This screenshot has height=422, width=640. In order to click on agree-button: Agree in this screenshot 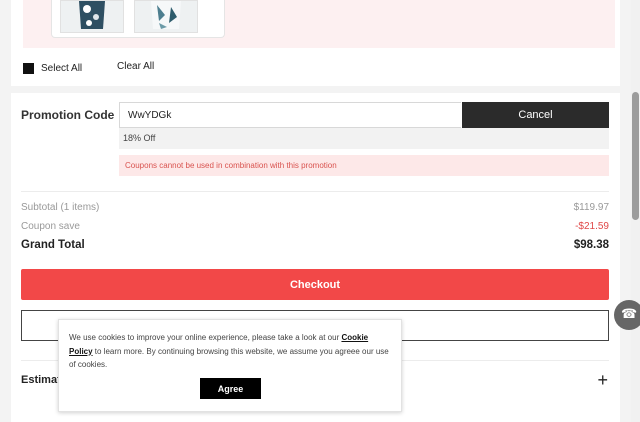, I will do `click(230, 388)`.